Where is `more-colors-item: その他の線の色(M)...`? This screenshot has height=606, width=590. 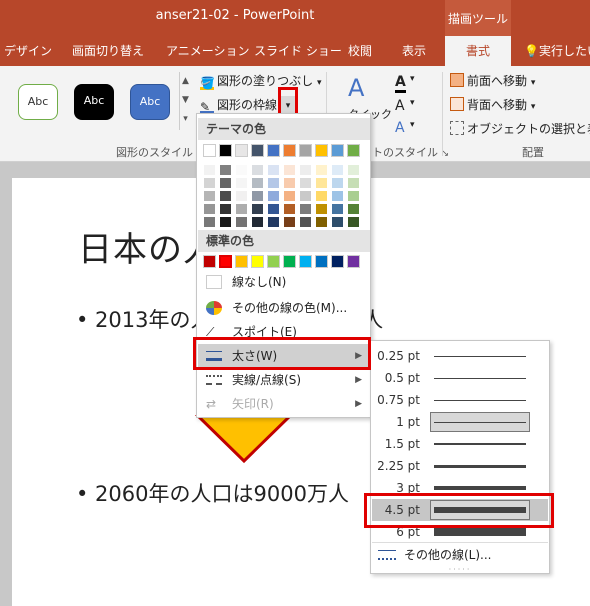 more-colors-item: その他の線の色(M)... is located at coordinates (284, 308).